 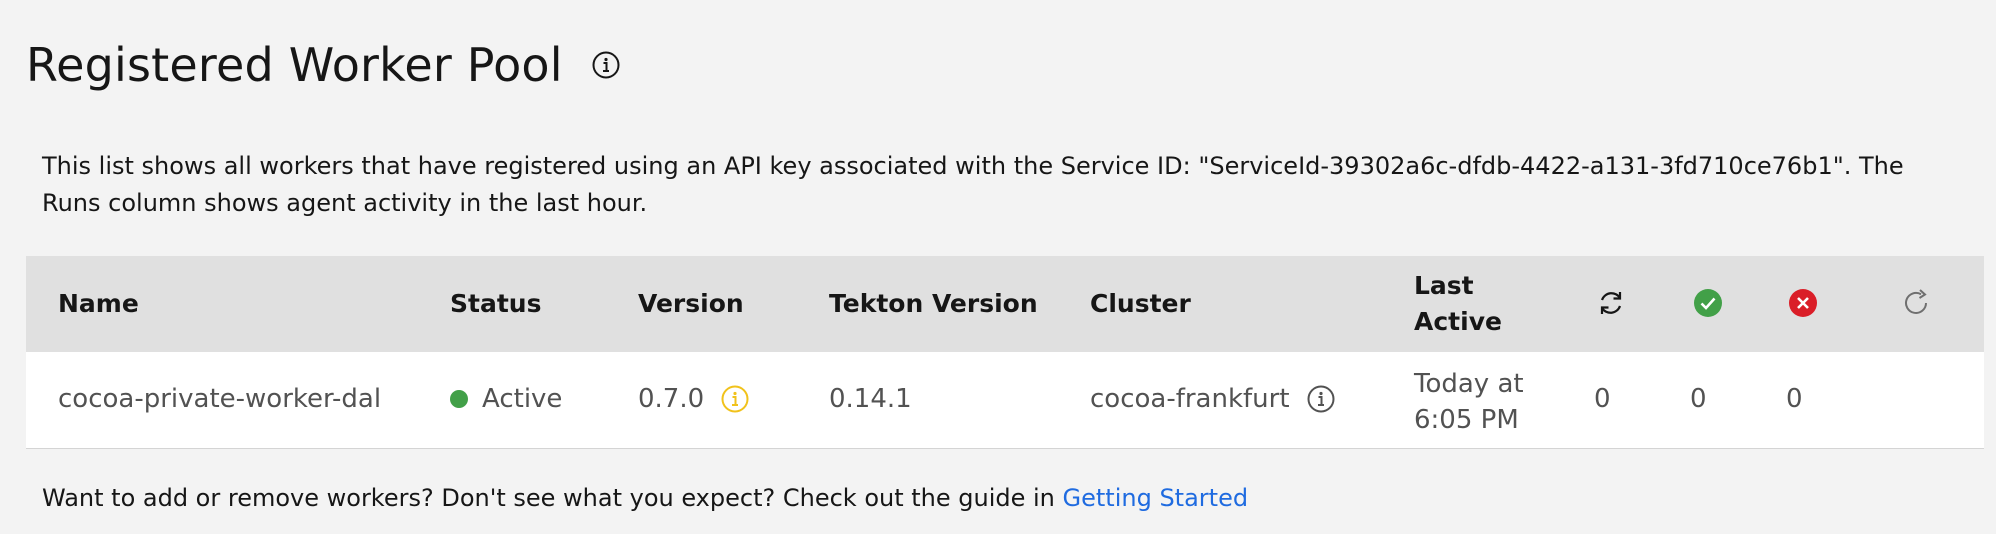 I want to click on succeeded-count: 0, so click(x=1698, y=399).